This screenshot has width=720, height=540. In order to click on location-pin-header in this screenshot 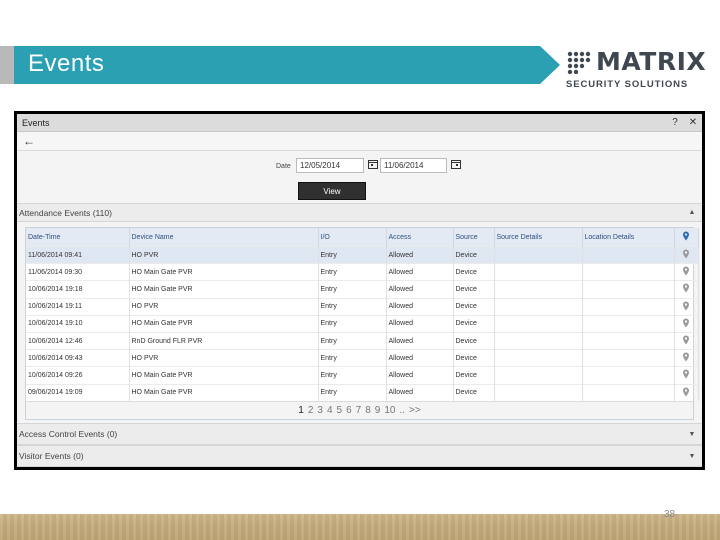, I will do `click(686, 237)`.